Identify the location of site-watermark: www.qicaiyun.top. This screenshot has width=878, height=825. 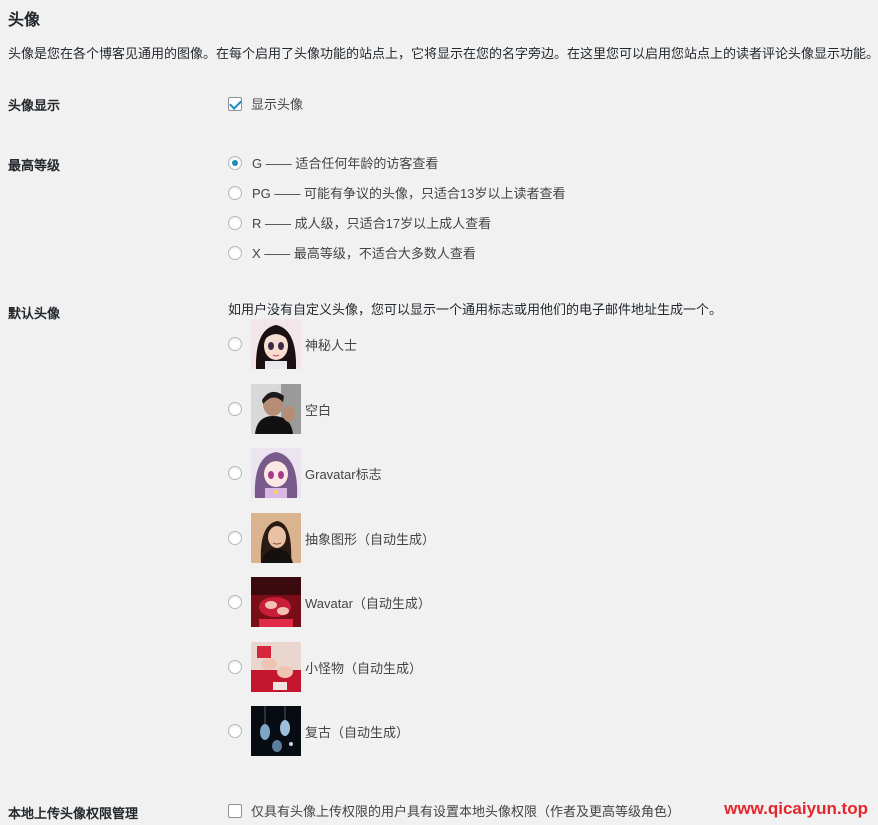
(796, 808).